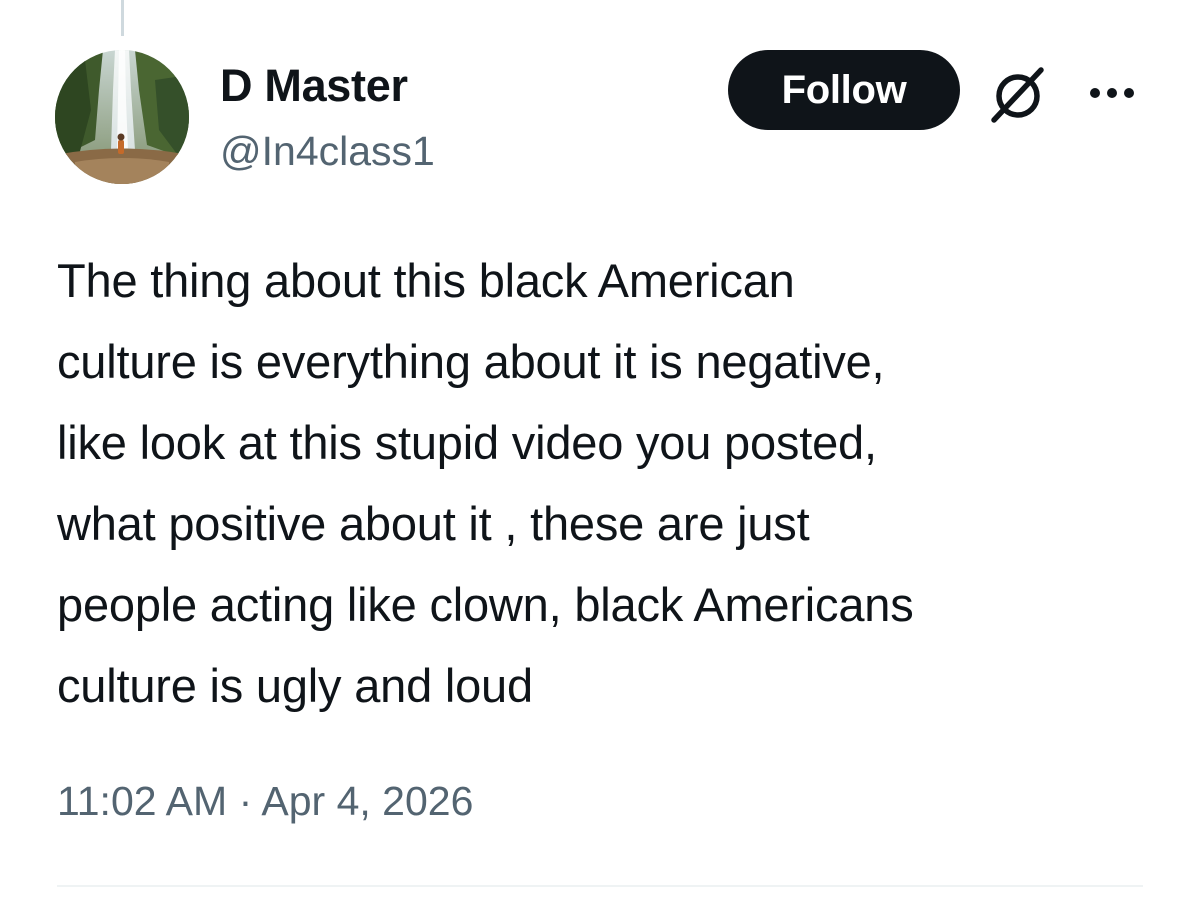 Image resolution: width=1200 pixels, height=921 pixels. I want to click on tweet-date: Apr 4, 2026, so click(367, 801).